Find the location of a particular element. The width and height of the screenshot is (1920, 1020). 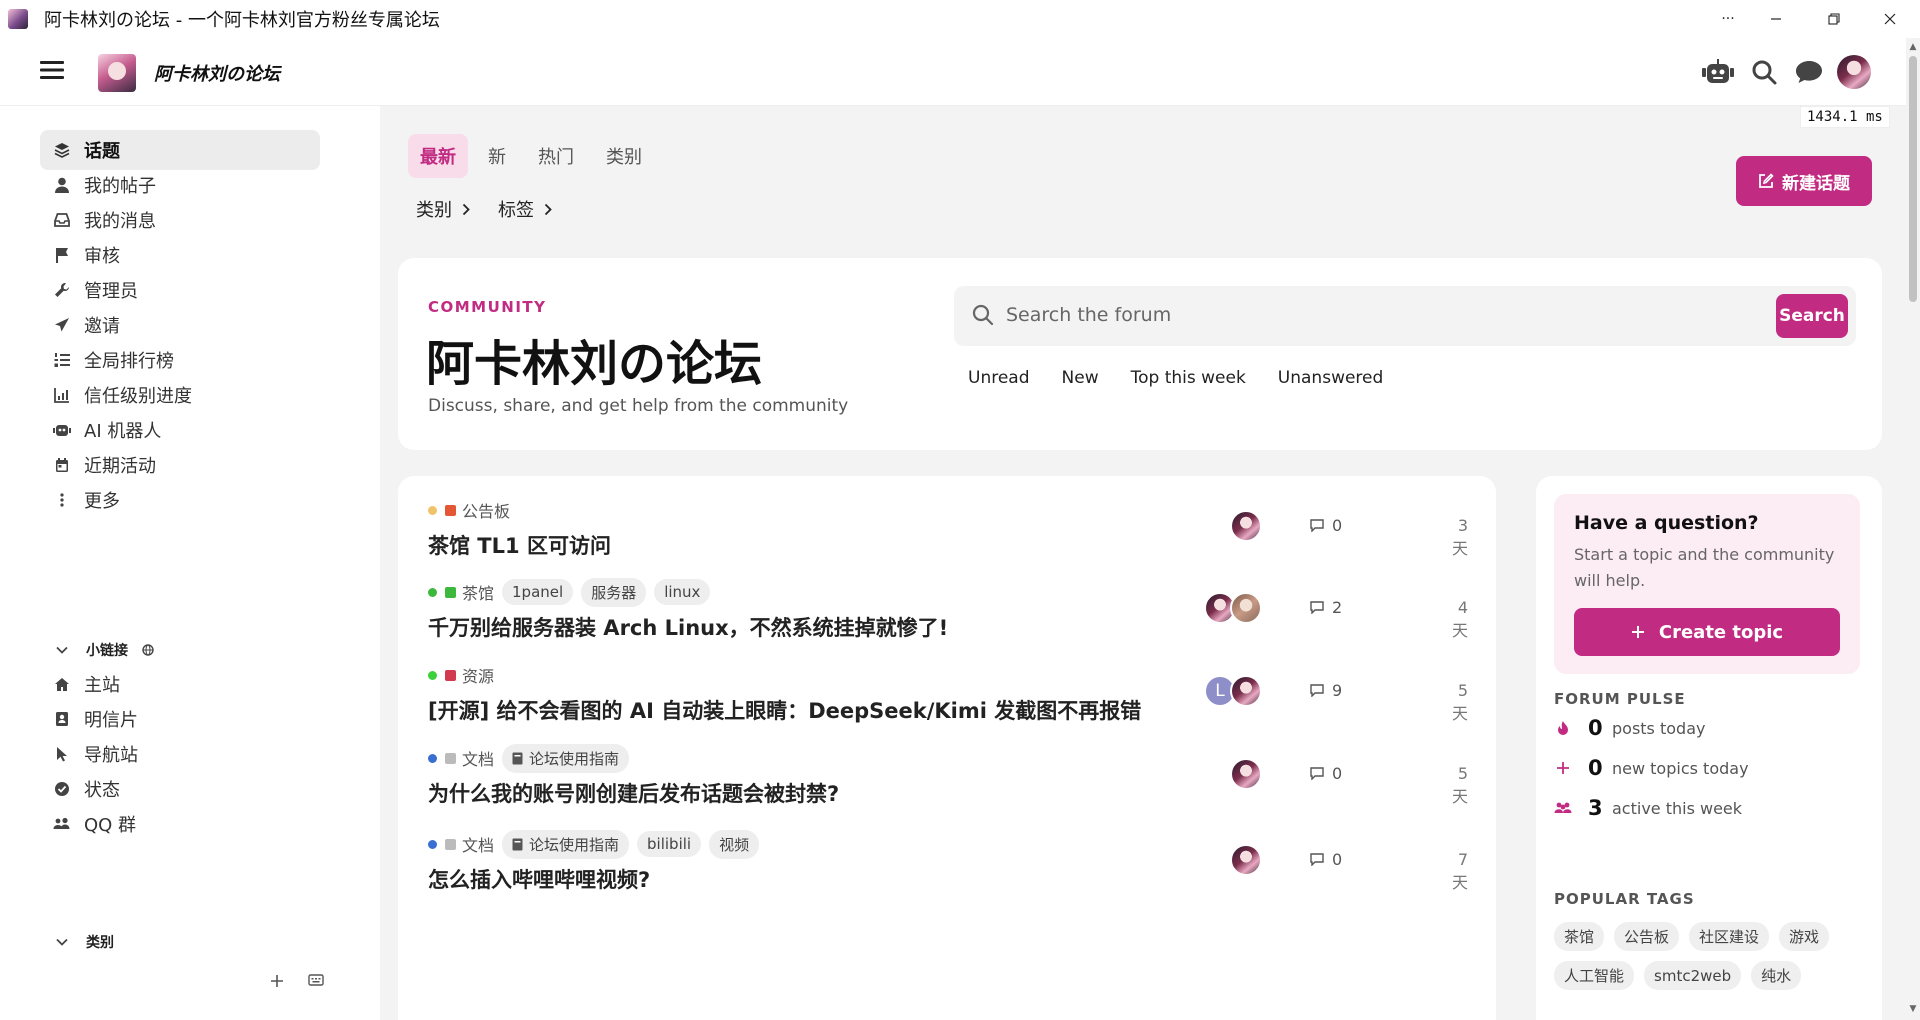

page-scrollbar: ▲ ▼ is located at coordinates (1913, 529).